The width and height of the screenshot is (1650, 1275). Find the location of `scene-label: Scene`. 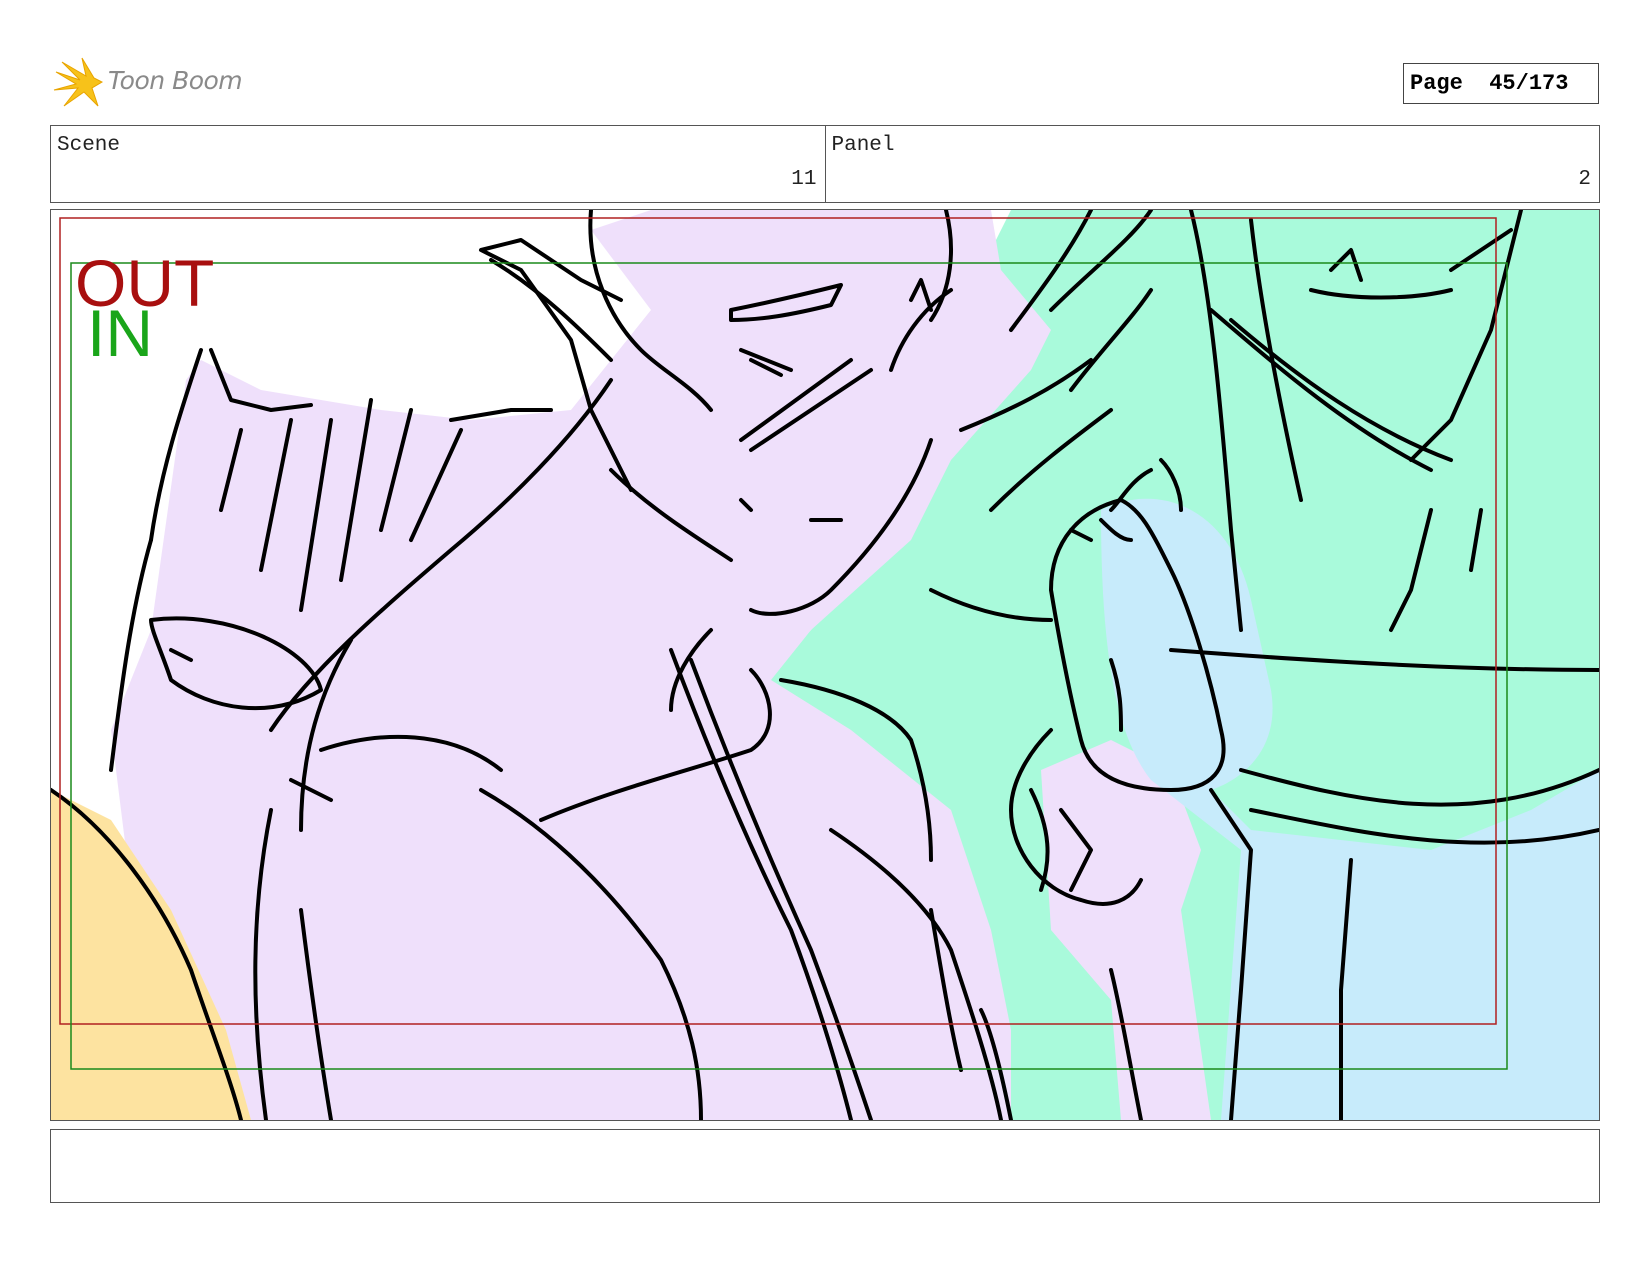

scene-label: Scene is located at coordinates (89, 145).